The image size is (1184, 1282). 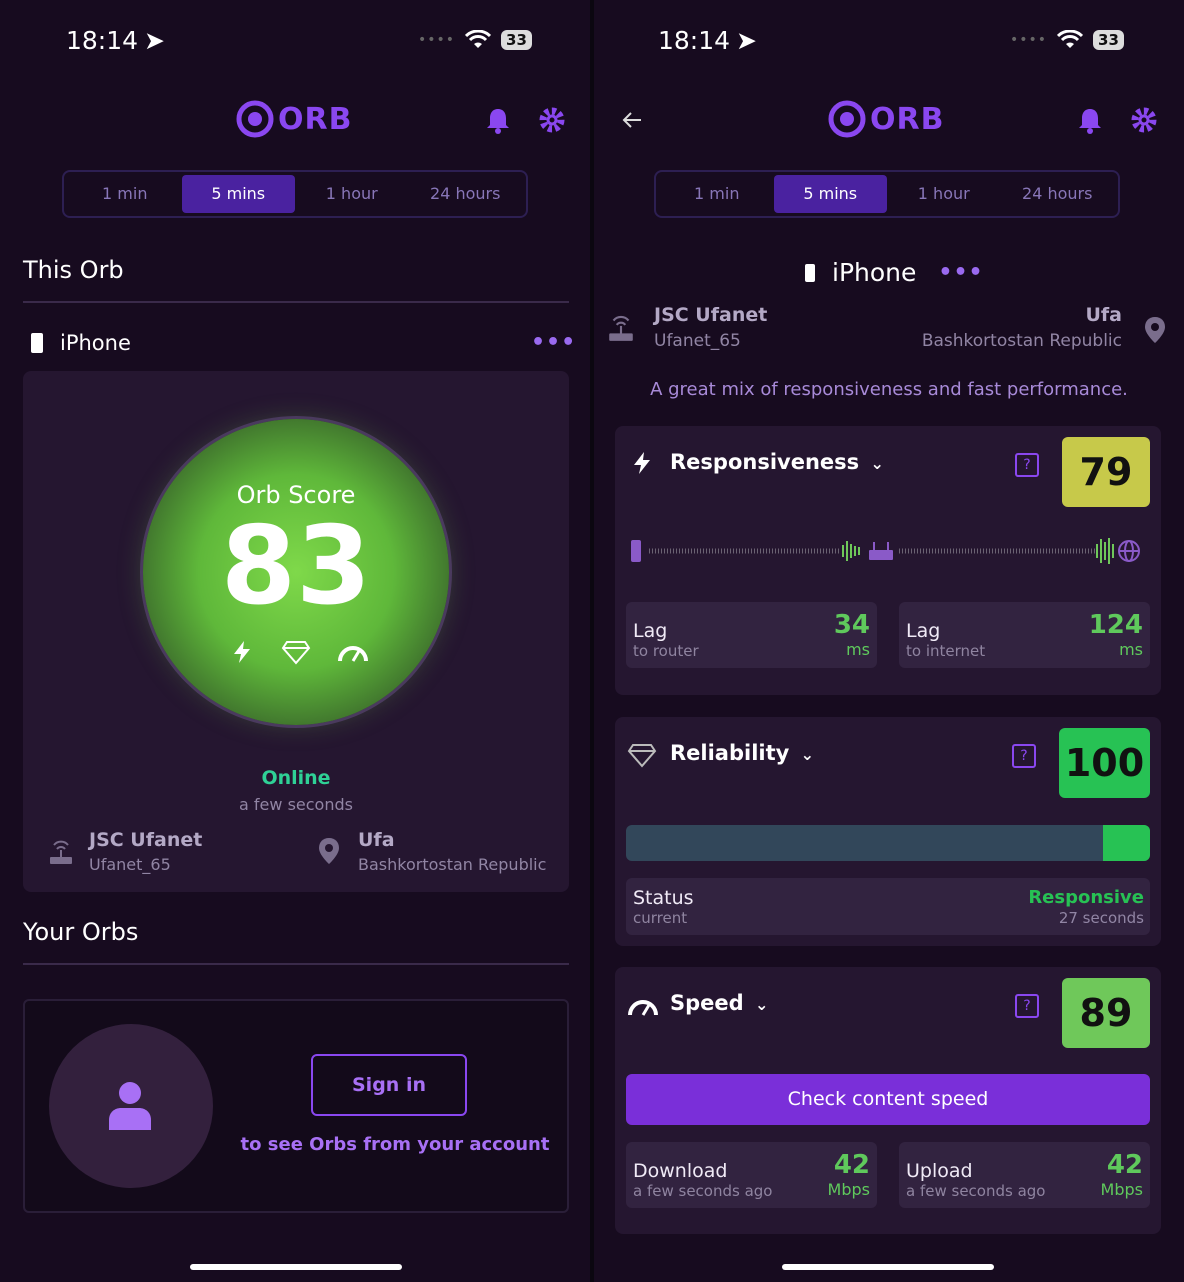 I want to click on orb-score-value: 83, so click(x=296, y=566).